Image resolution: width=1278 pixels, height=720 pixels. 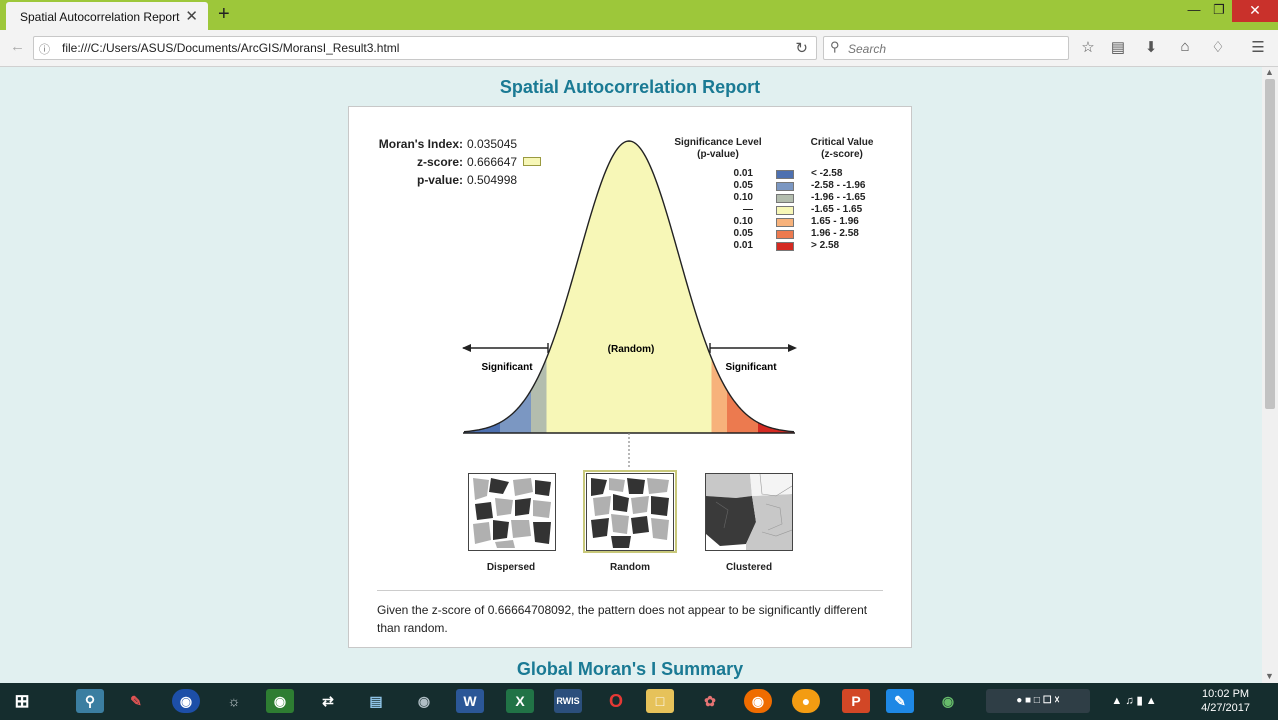 What do you see at coordinates (710, 701) in the screenshot?
I see `paint-app-icon: ✿` at bounding box center [710, 701].